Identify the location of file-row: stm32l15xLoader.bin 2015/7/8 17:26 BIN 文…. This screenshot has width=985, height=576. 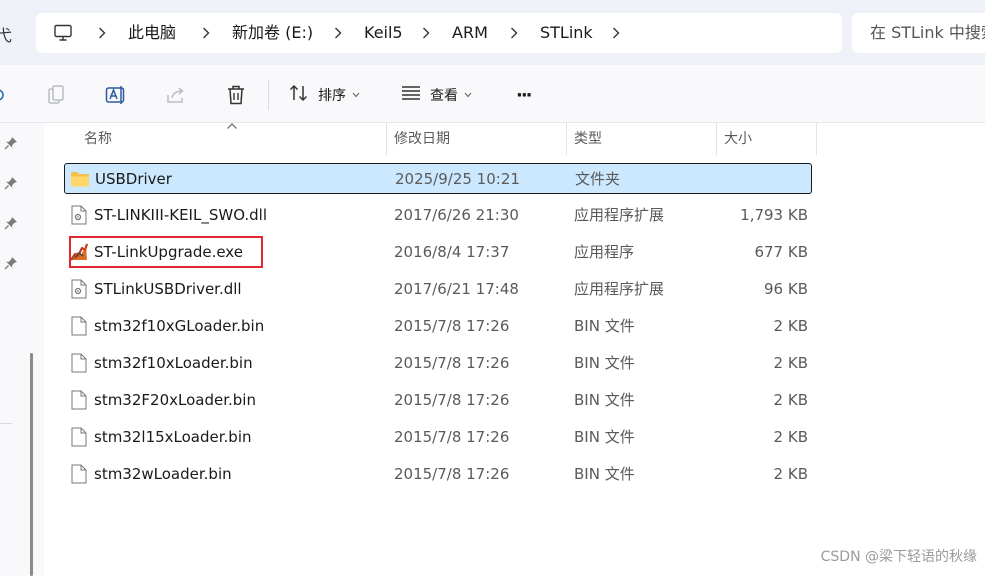
(438, 437).